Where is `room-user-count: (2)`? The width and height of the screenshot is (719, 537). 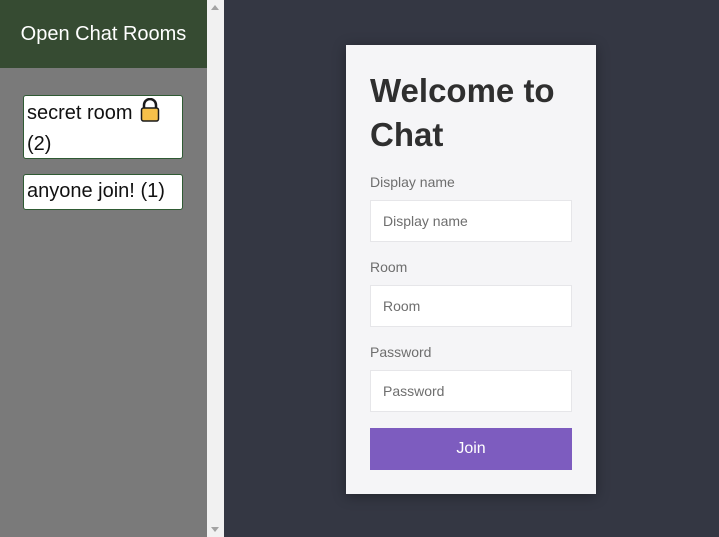 room-user-count: (2) is located at coordinates (39, 144).